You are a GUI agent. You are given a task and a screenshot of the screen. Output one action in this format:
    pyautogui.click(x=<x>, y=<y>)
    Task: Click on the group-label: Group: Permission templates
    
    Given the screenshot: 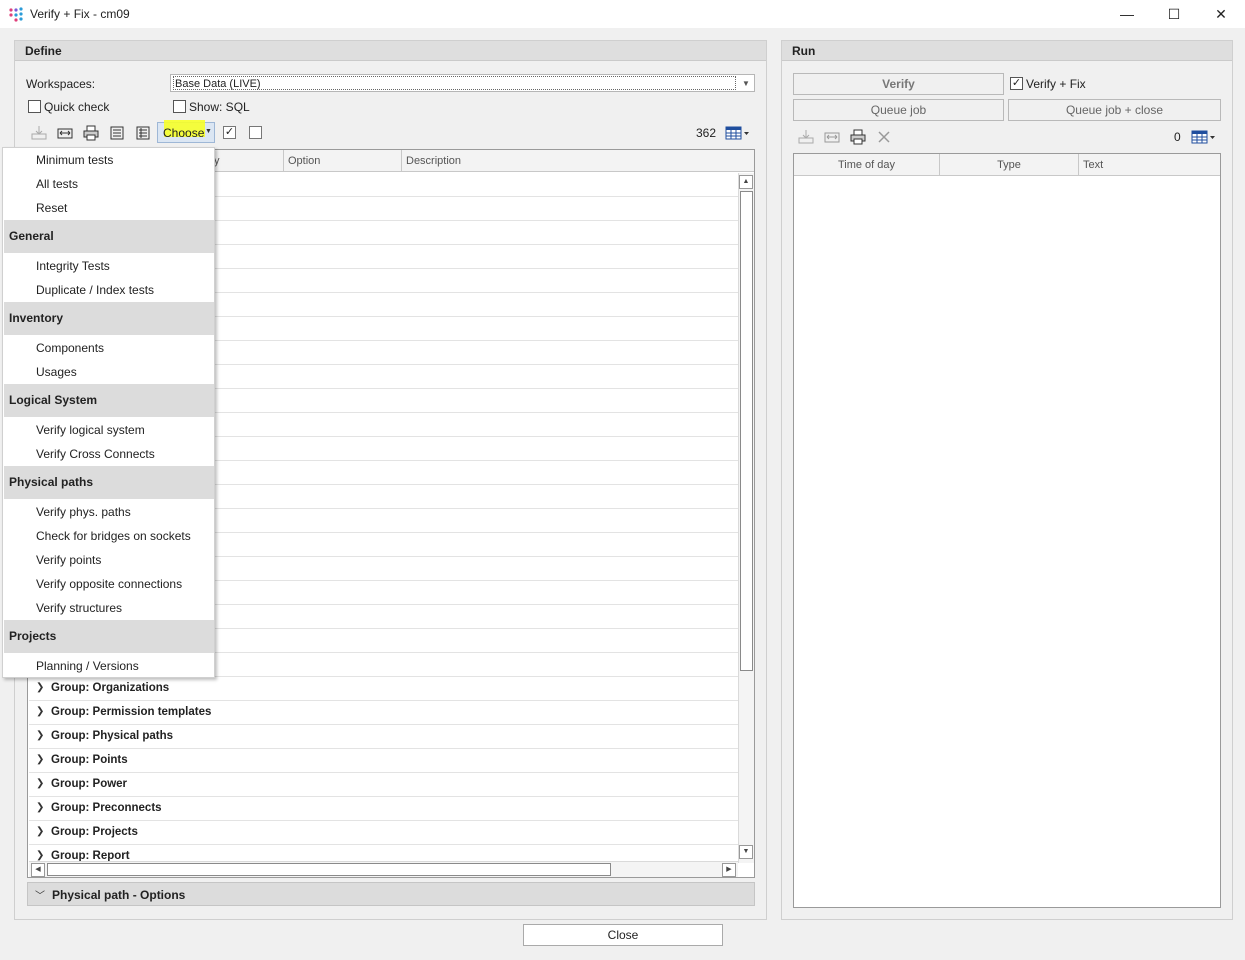 What is the action you would take?
    pyautogui.click(x=131, y=712)
    